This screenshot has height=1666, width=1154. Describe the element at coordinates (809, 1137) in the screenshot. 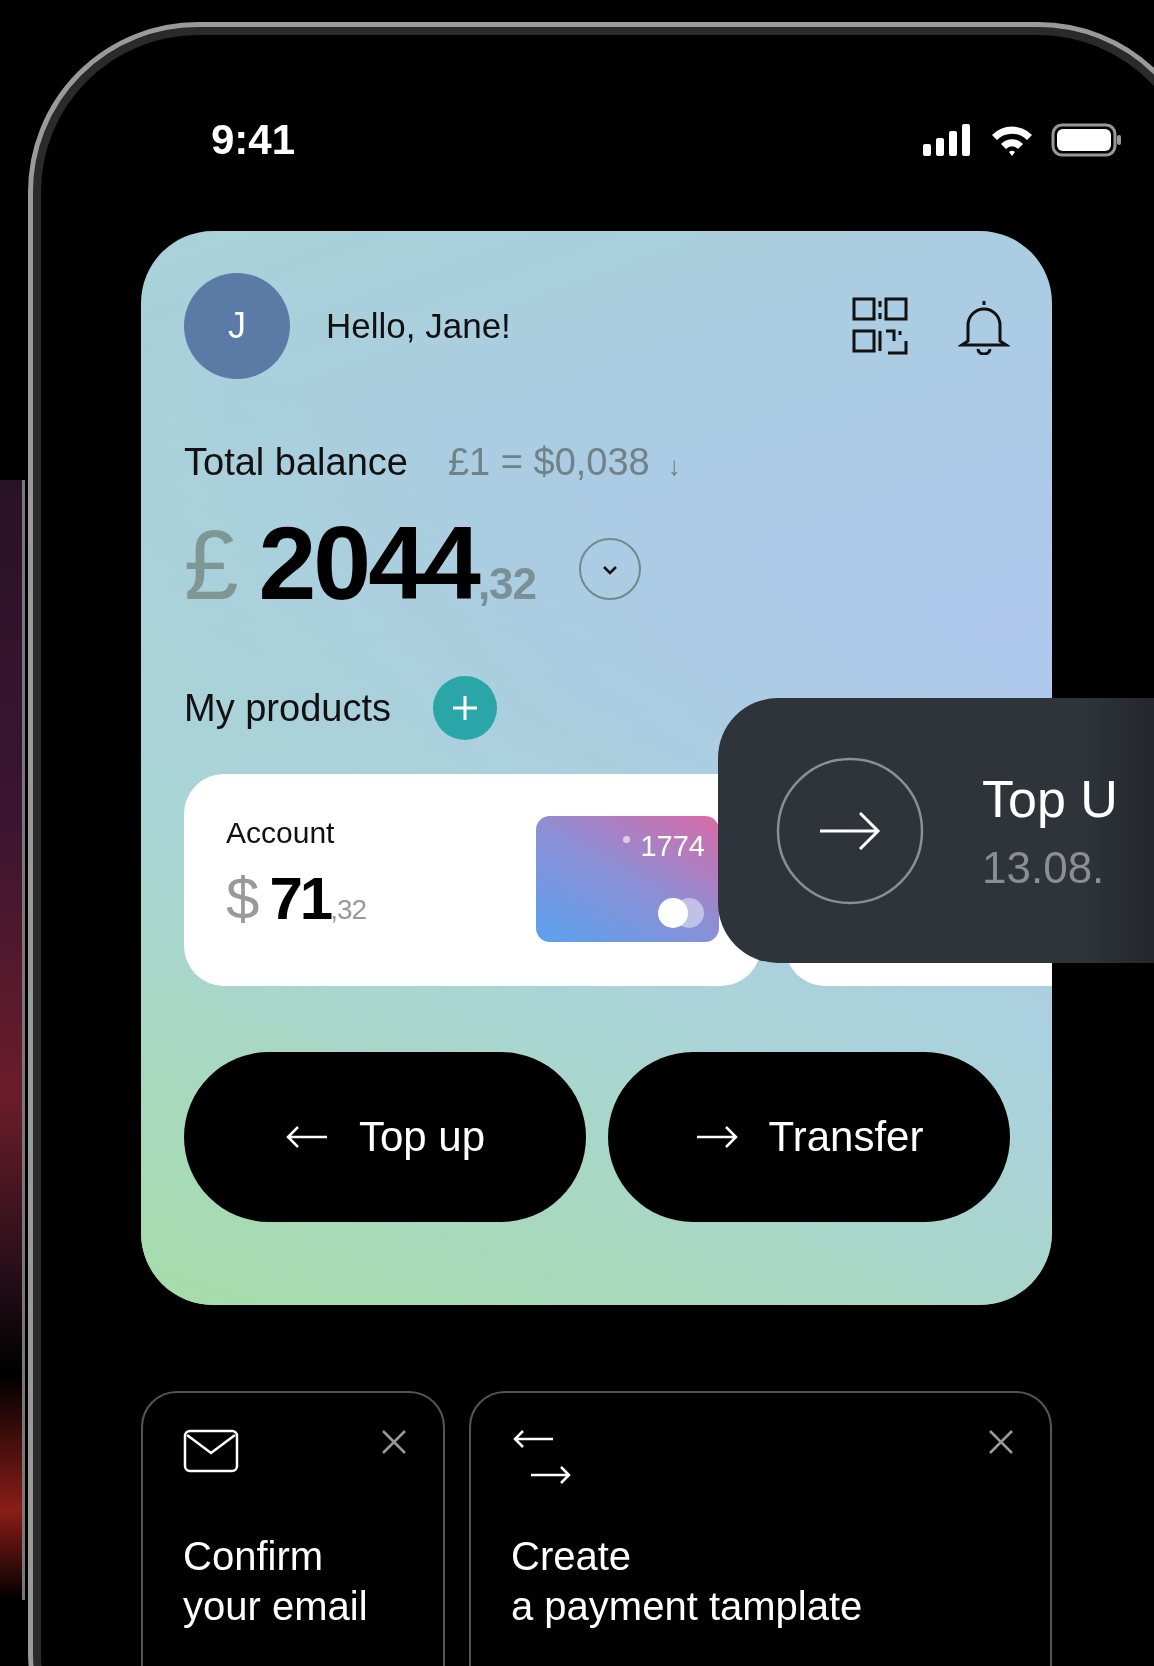

I see `transfer-button: Transfer` at that location.